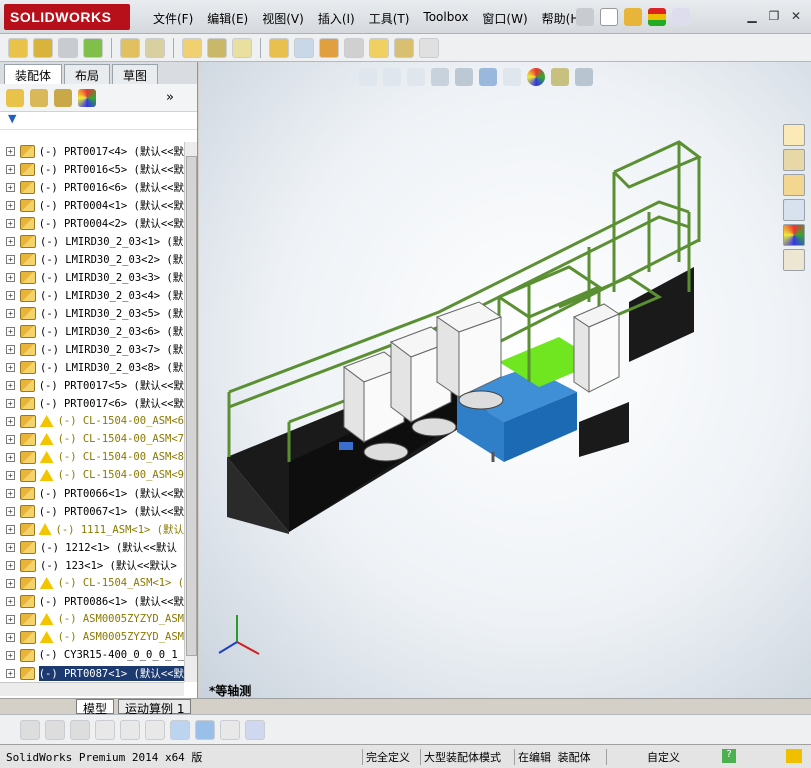 The height and width of the screenshot is (768, 811). What do you see at coordinates (92, 331) in the screenshot?
I see `tree-item: + (-) LMIRD30_2_03<6> (默` at bounding box center [92, 331].